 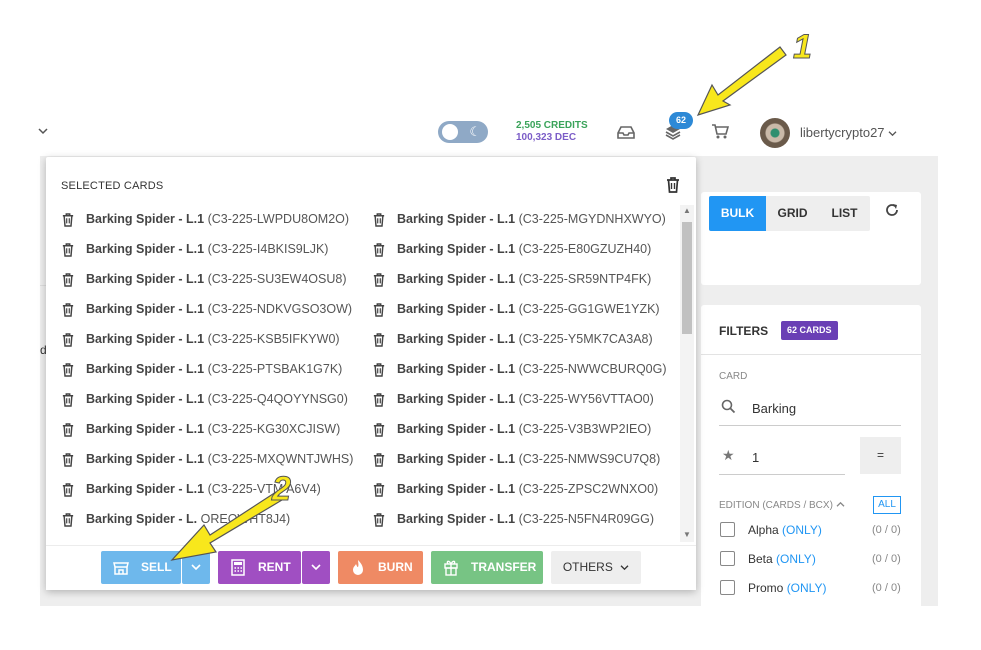 I want to click on card-id: (C3-225-V3B3WP2IEO), so click(x=585, y=429).